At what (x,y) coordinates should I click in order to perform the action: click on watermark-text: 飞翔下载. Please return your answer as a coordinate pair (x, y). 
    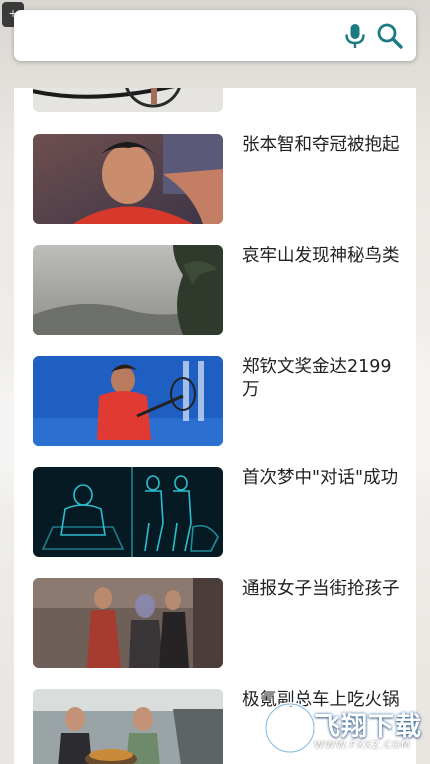
    Looking at the image, I should click on (368, 727).